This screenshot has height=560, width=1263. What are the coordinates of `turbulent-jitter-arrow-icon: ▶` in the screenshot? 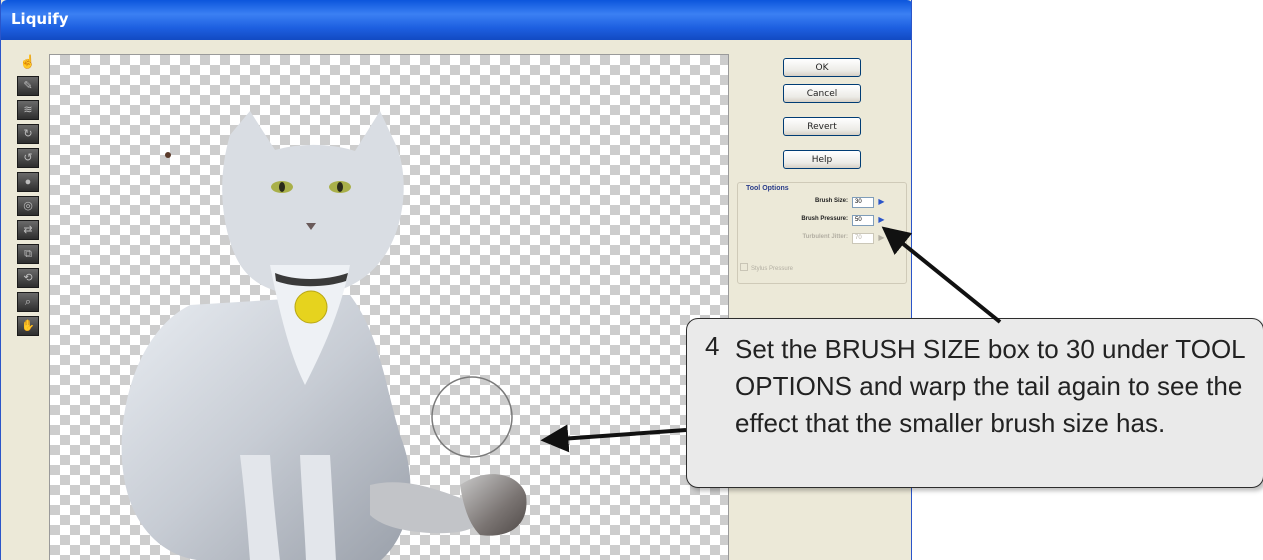 It's located at (881, 238).